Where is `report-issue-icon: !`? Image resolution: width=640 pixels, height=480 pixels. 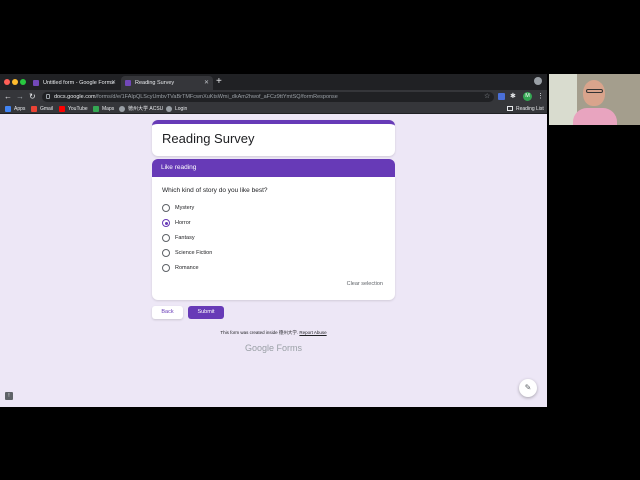 report-issue-icon: ! is located at coordinates (9, 396).